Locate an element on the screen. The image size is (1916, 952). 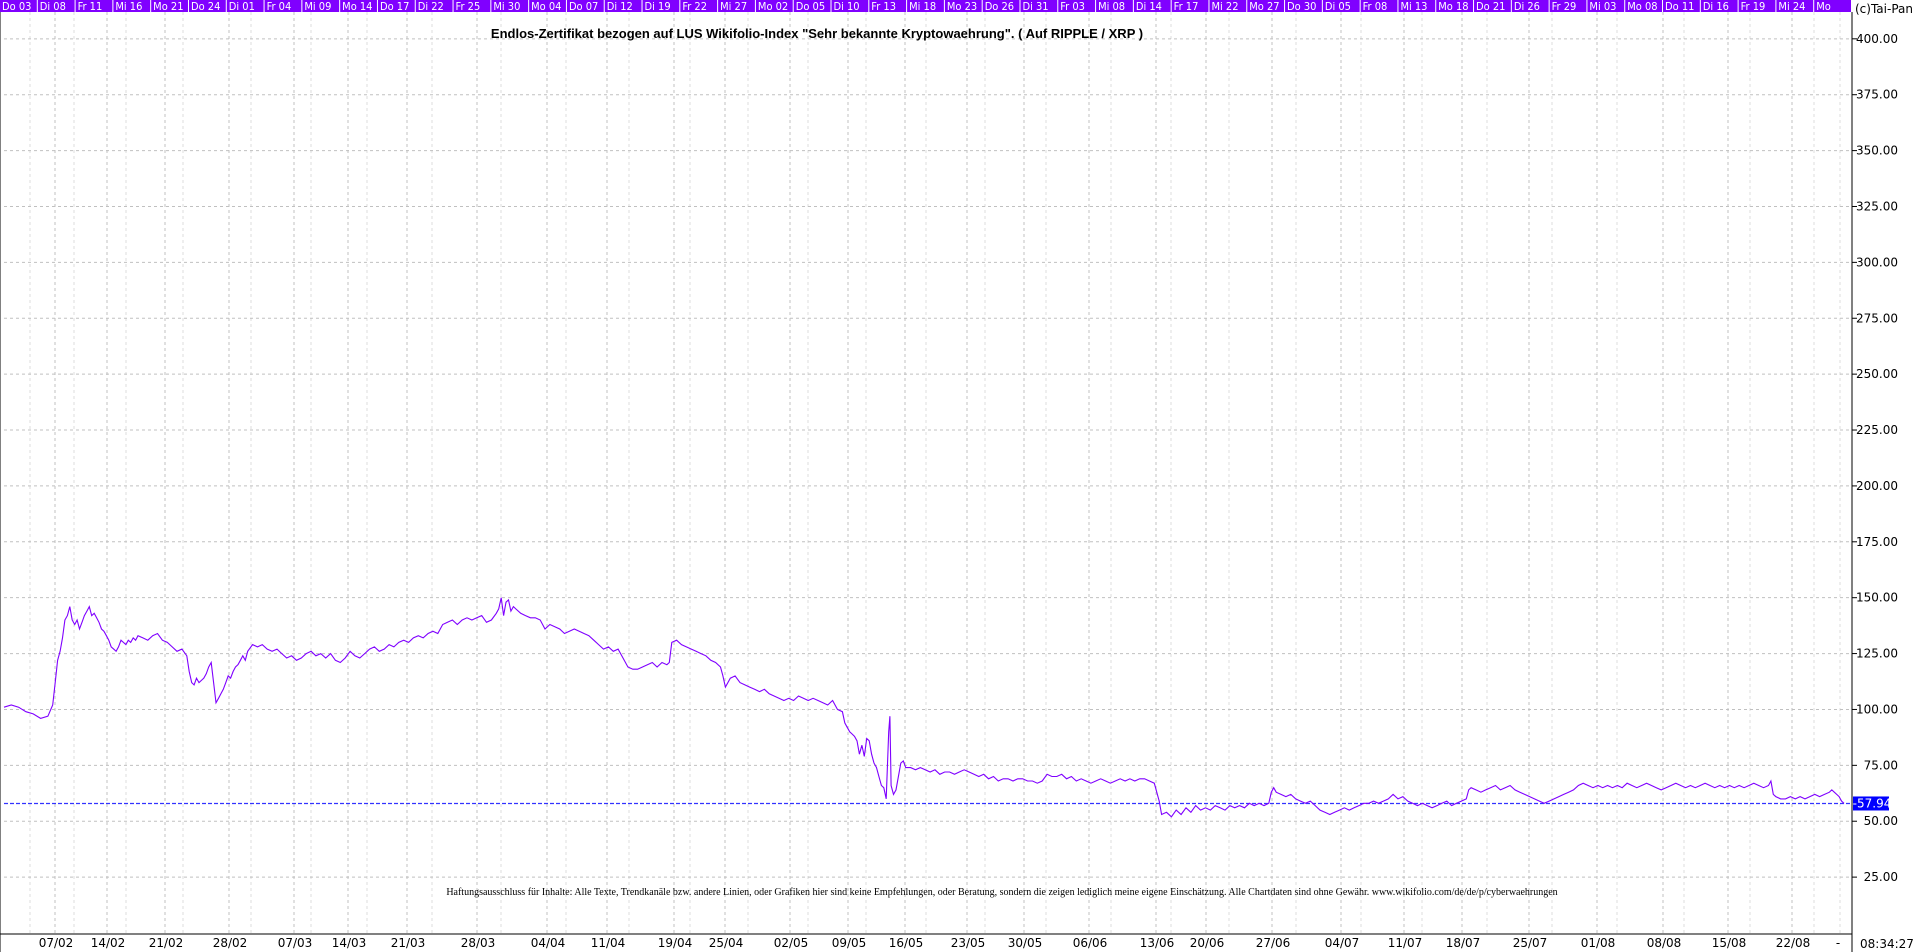
day-label-text: Di 05 is located at coordinates (1338, 6).